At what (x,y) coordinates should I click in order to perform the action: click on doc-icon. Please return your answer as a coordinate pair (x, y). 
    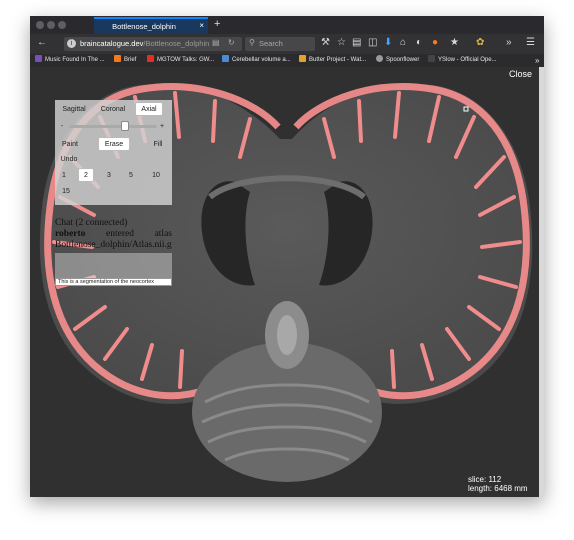
    Looking at the image, I should click on (225, 59).